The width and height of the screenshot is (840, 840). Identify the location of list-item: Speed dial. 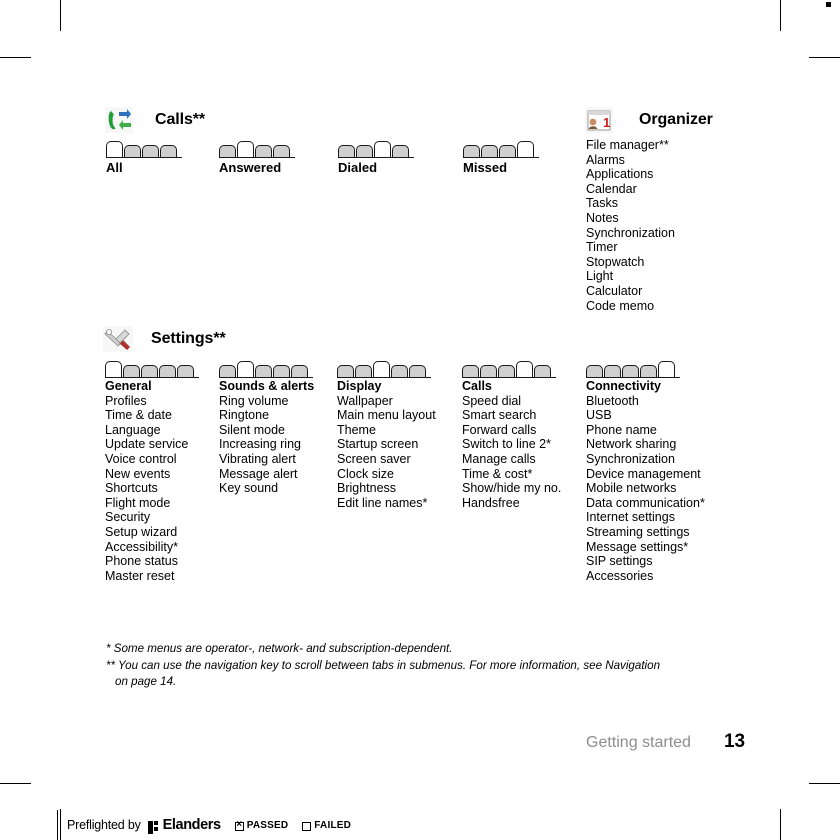
(511, 401).